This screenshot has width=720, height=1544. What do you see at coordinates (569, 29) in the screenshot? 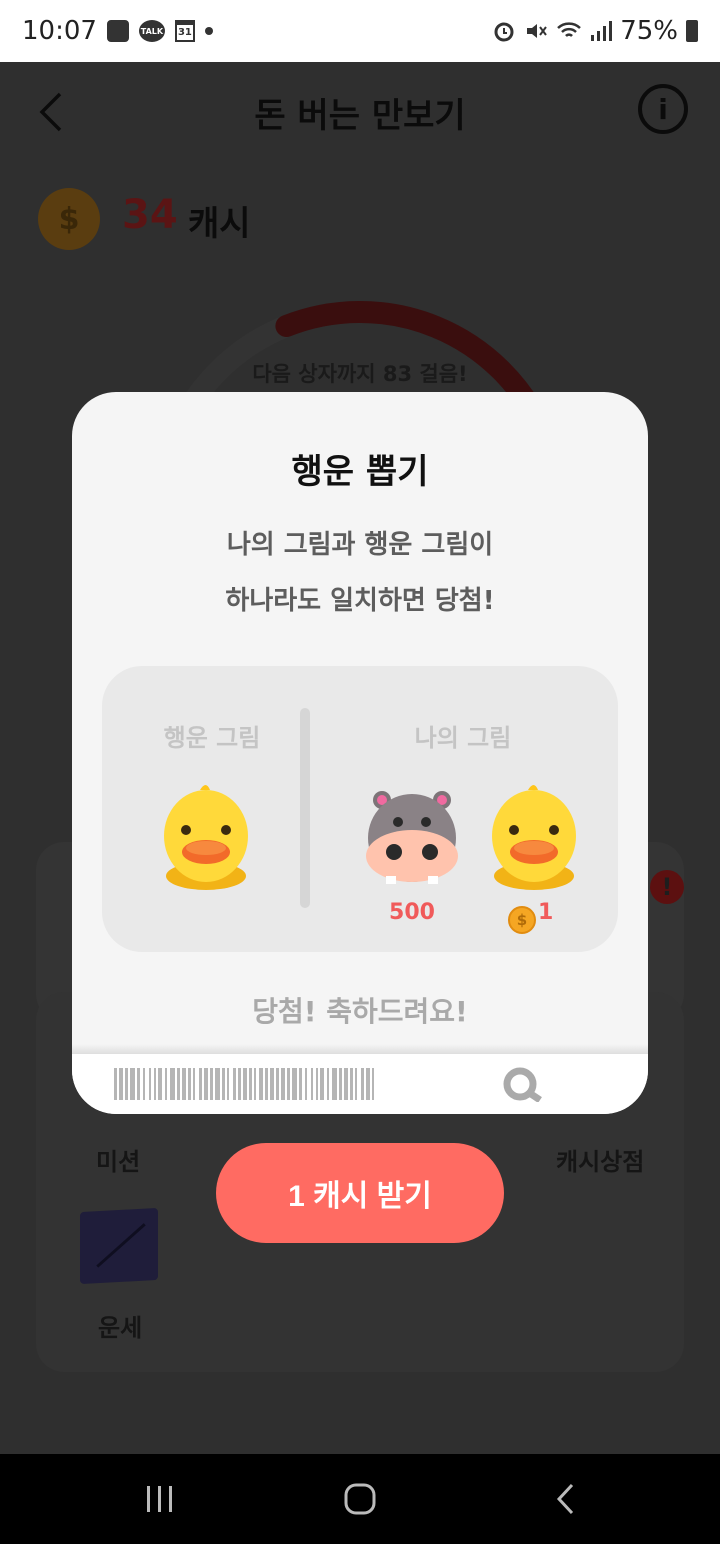
I see `wifi-icon` at bounding box center [569, 29].